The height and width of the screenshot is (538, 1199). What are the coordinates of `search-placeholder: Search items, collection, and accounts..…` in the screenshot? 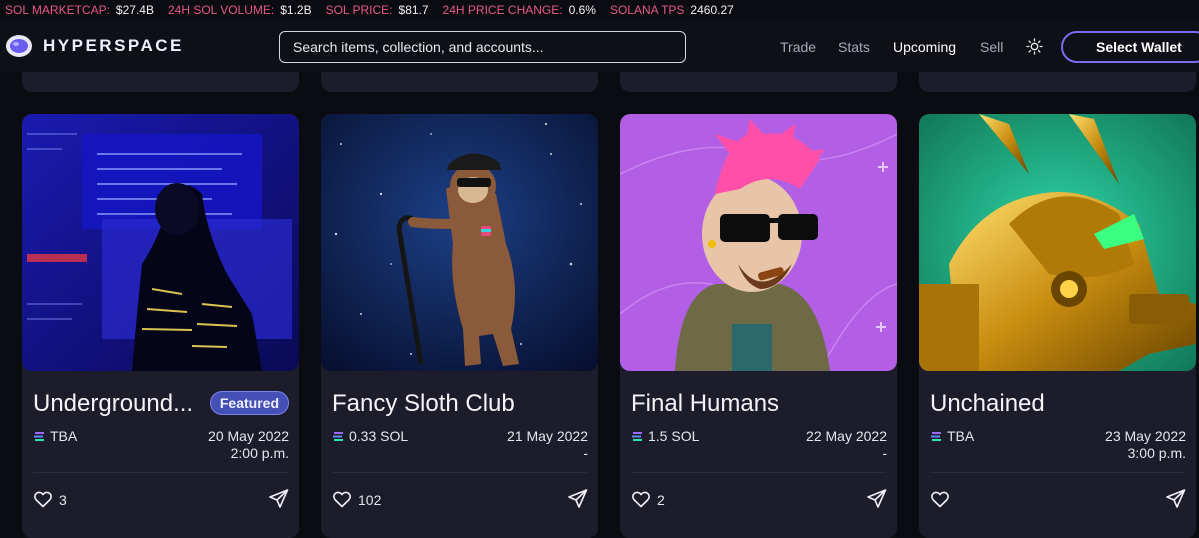 It's located at (418, 47).